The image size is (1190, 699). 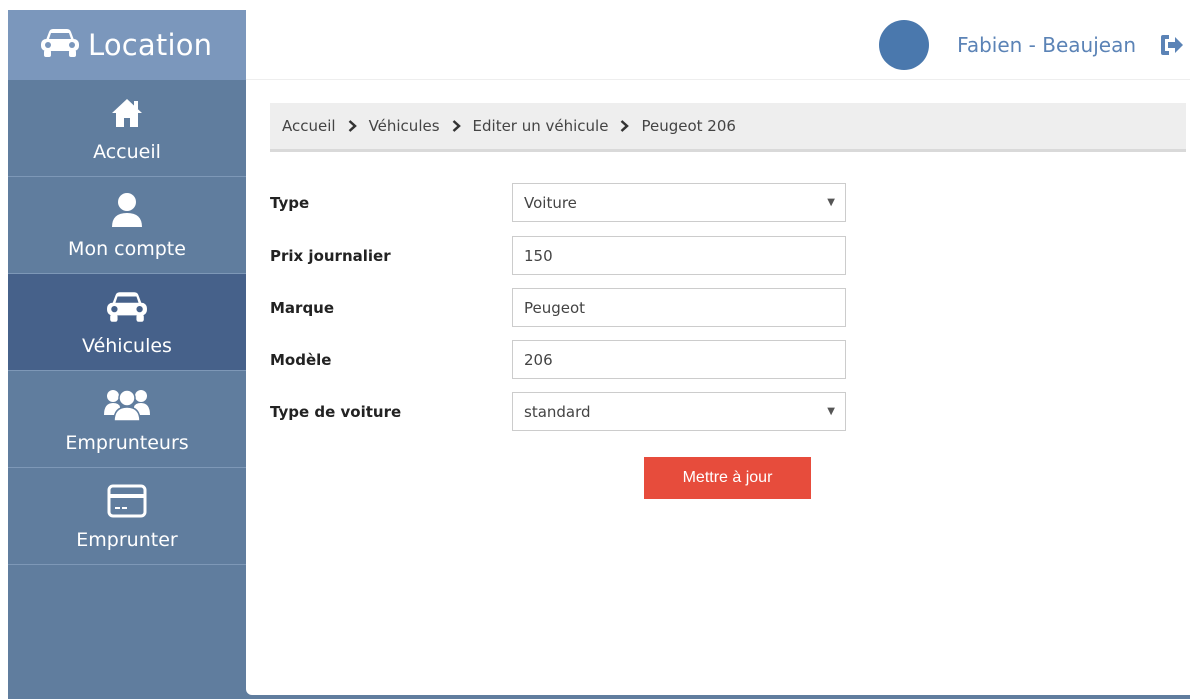 I want to click on username: Fabien - Beaujean, so click(x=1046, y=45).